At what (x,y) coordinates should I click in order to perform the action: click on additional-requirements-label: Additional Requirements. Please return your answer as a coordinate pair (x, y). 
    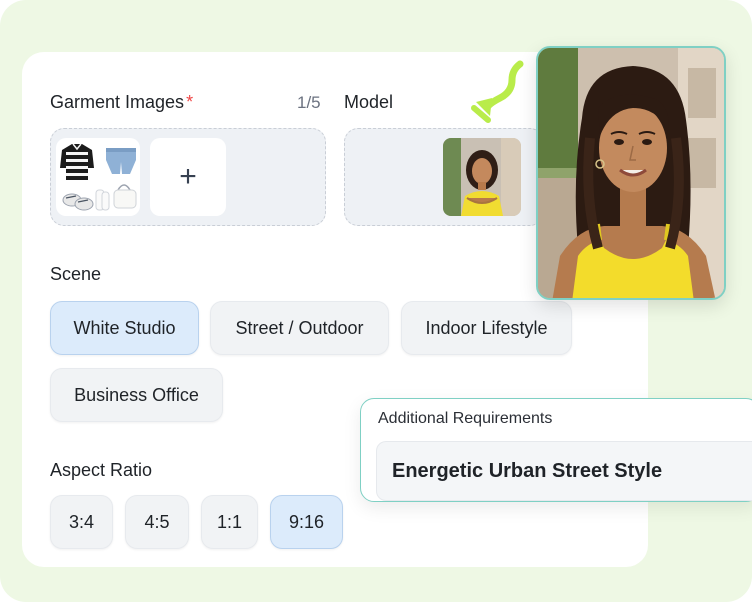
    Looking at the image, I should click on (465, 418).